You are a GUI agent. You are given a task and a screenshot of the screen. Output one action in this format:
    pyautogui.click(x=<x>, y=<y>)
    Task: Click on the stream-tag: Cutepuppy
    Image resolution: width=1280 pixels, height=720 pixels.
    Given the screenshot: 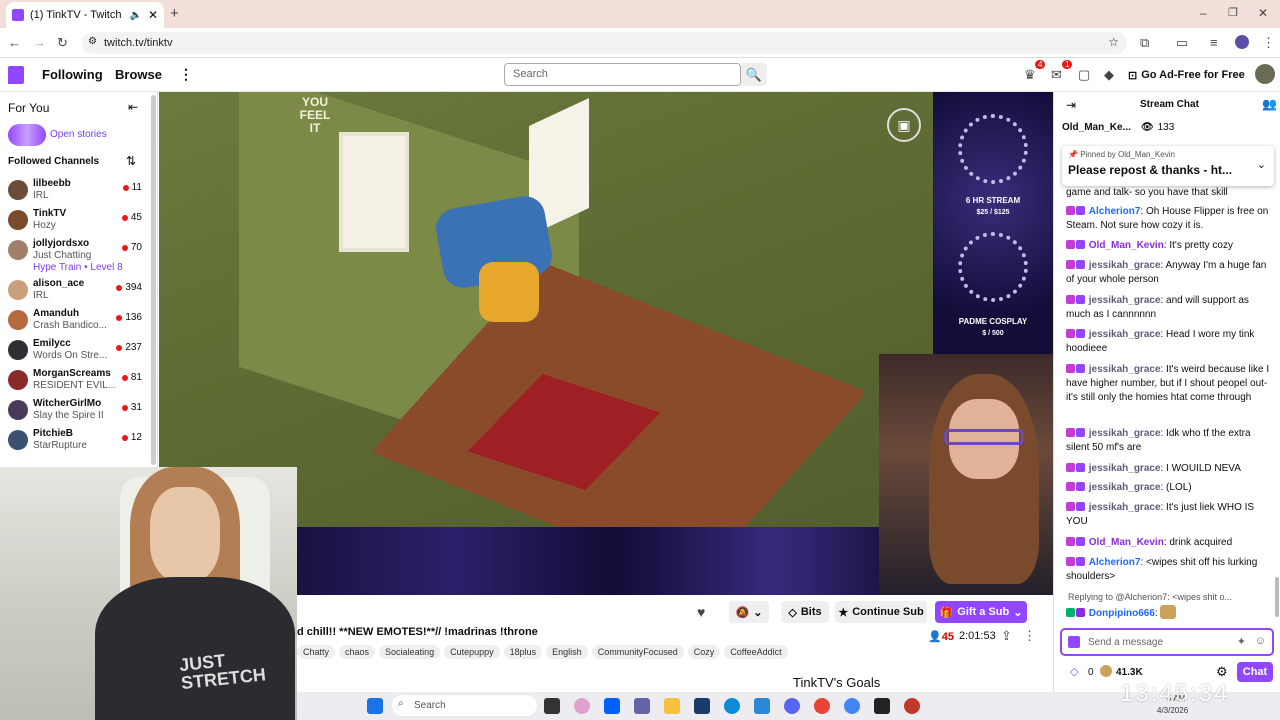 What is the action you would take?
    pyautogui.click(x=472, y=652)
    